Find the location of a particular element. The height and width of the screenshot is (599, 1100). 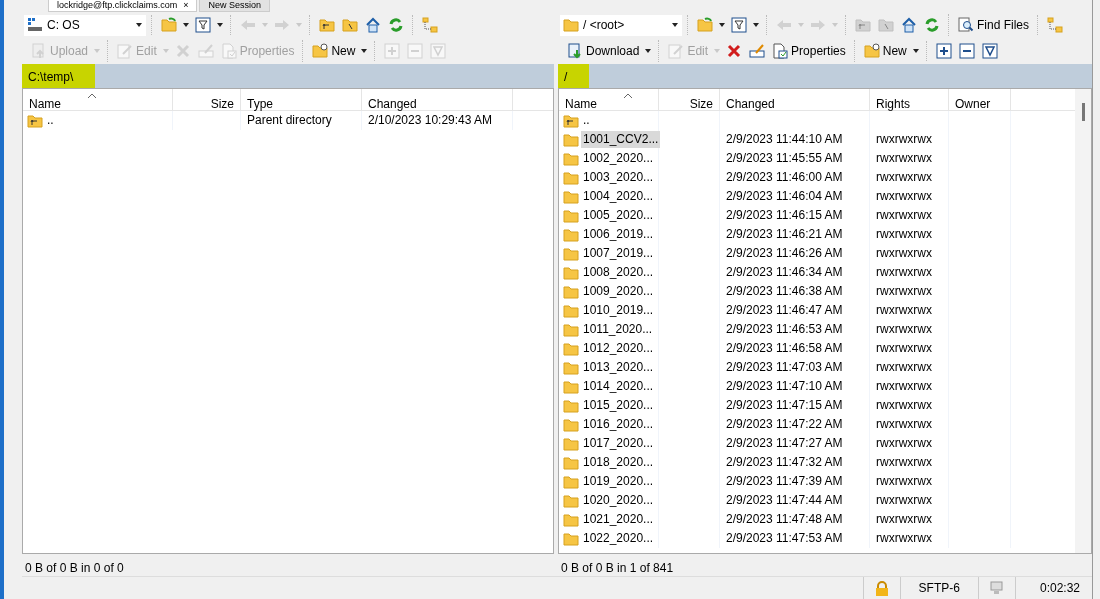

minus-icon is located at coordinates (966, 51).